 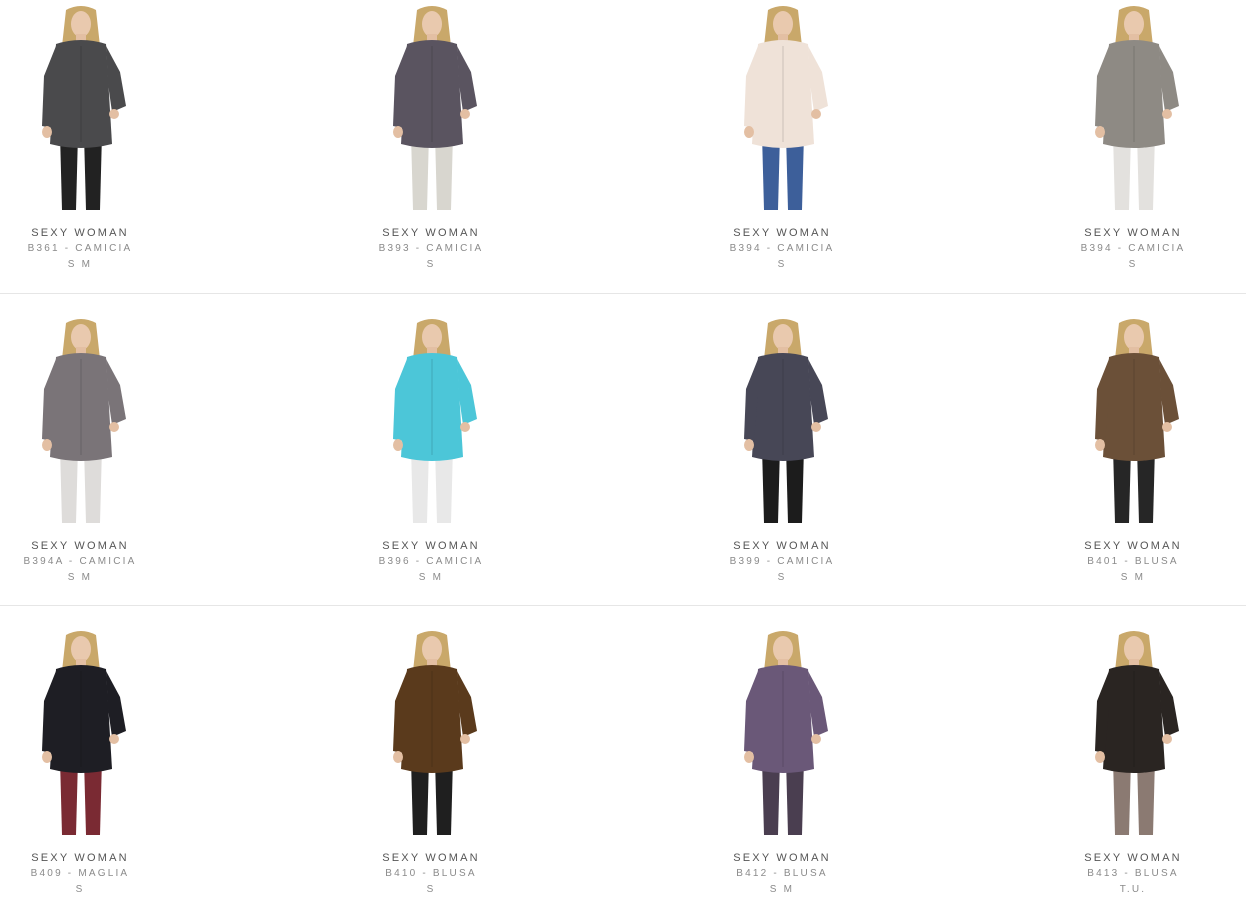 I want to click on product-card: SEXY WOMAN B393 - CAMICIA S, so click(x=431, y=145).